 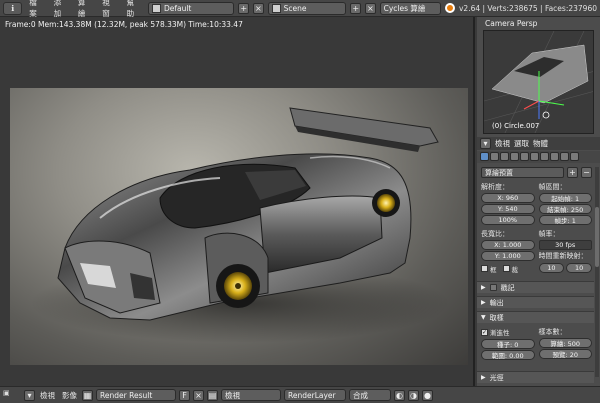 I want to click on frame-step-field: 幀步: 1, so click(x=565, y=220).